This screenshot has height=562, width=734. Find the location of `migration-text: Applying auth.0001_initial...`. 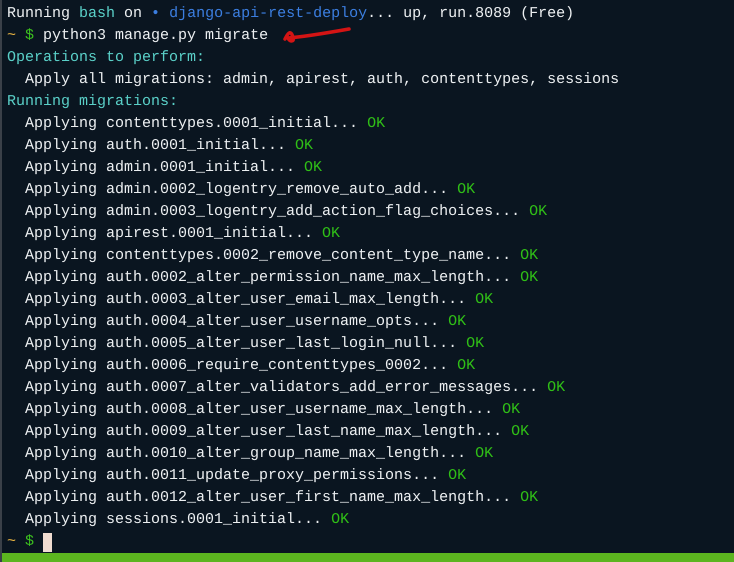

migration-text: Applying auth.0001_initial... is located at coordinates (155, 146).